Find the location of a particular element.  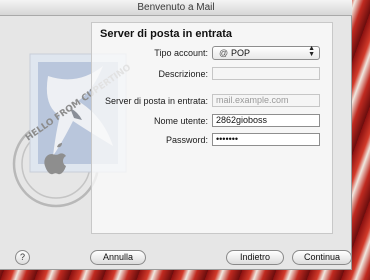

window-titlebar: Benvenuto a Mail is located at coordinates (176, 8).